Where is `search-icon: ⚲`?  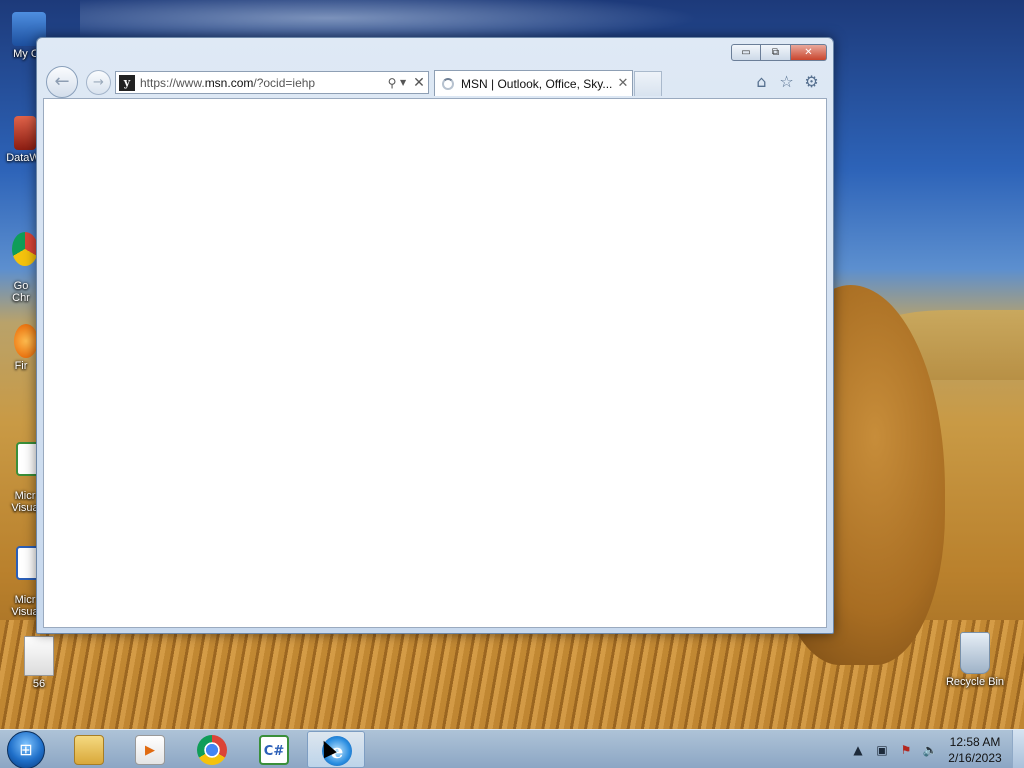
search-icon: ⚲ is located at coordinates (392, 83).